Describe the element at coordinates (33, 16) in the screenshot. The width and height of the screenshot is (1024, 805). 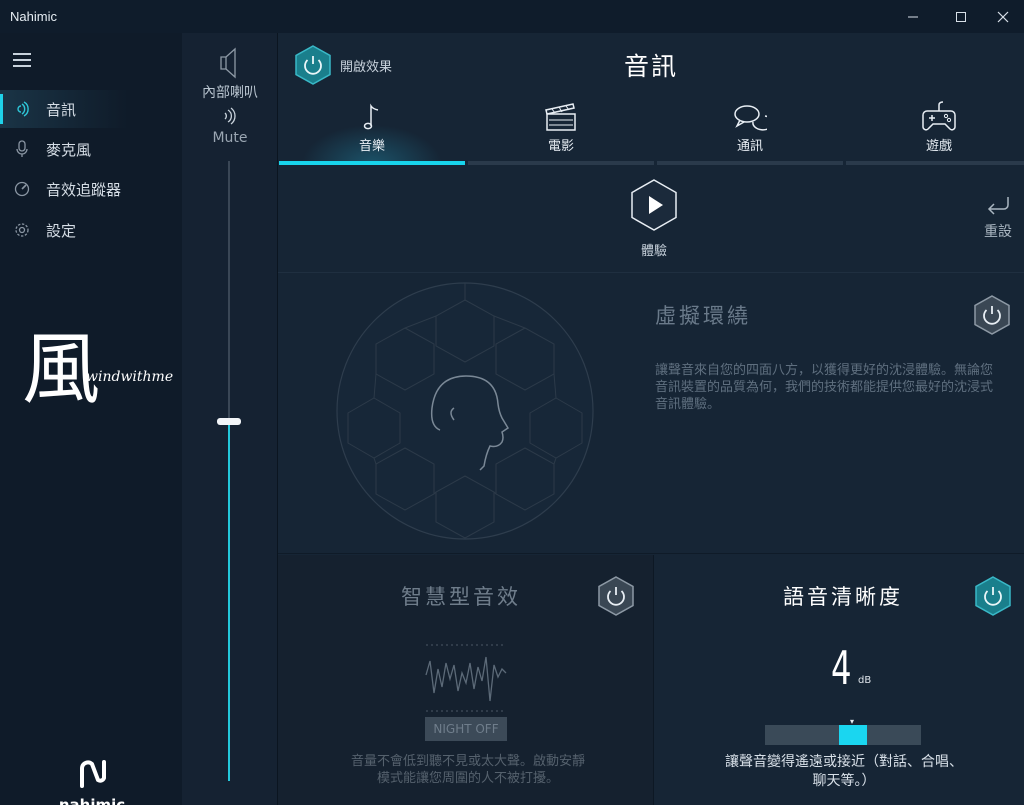
I see `window-title: Nahimic` at that location.